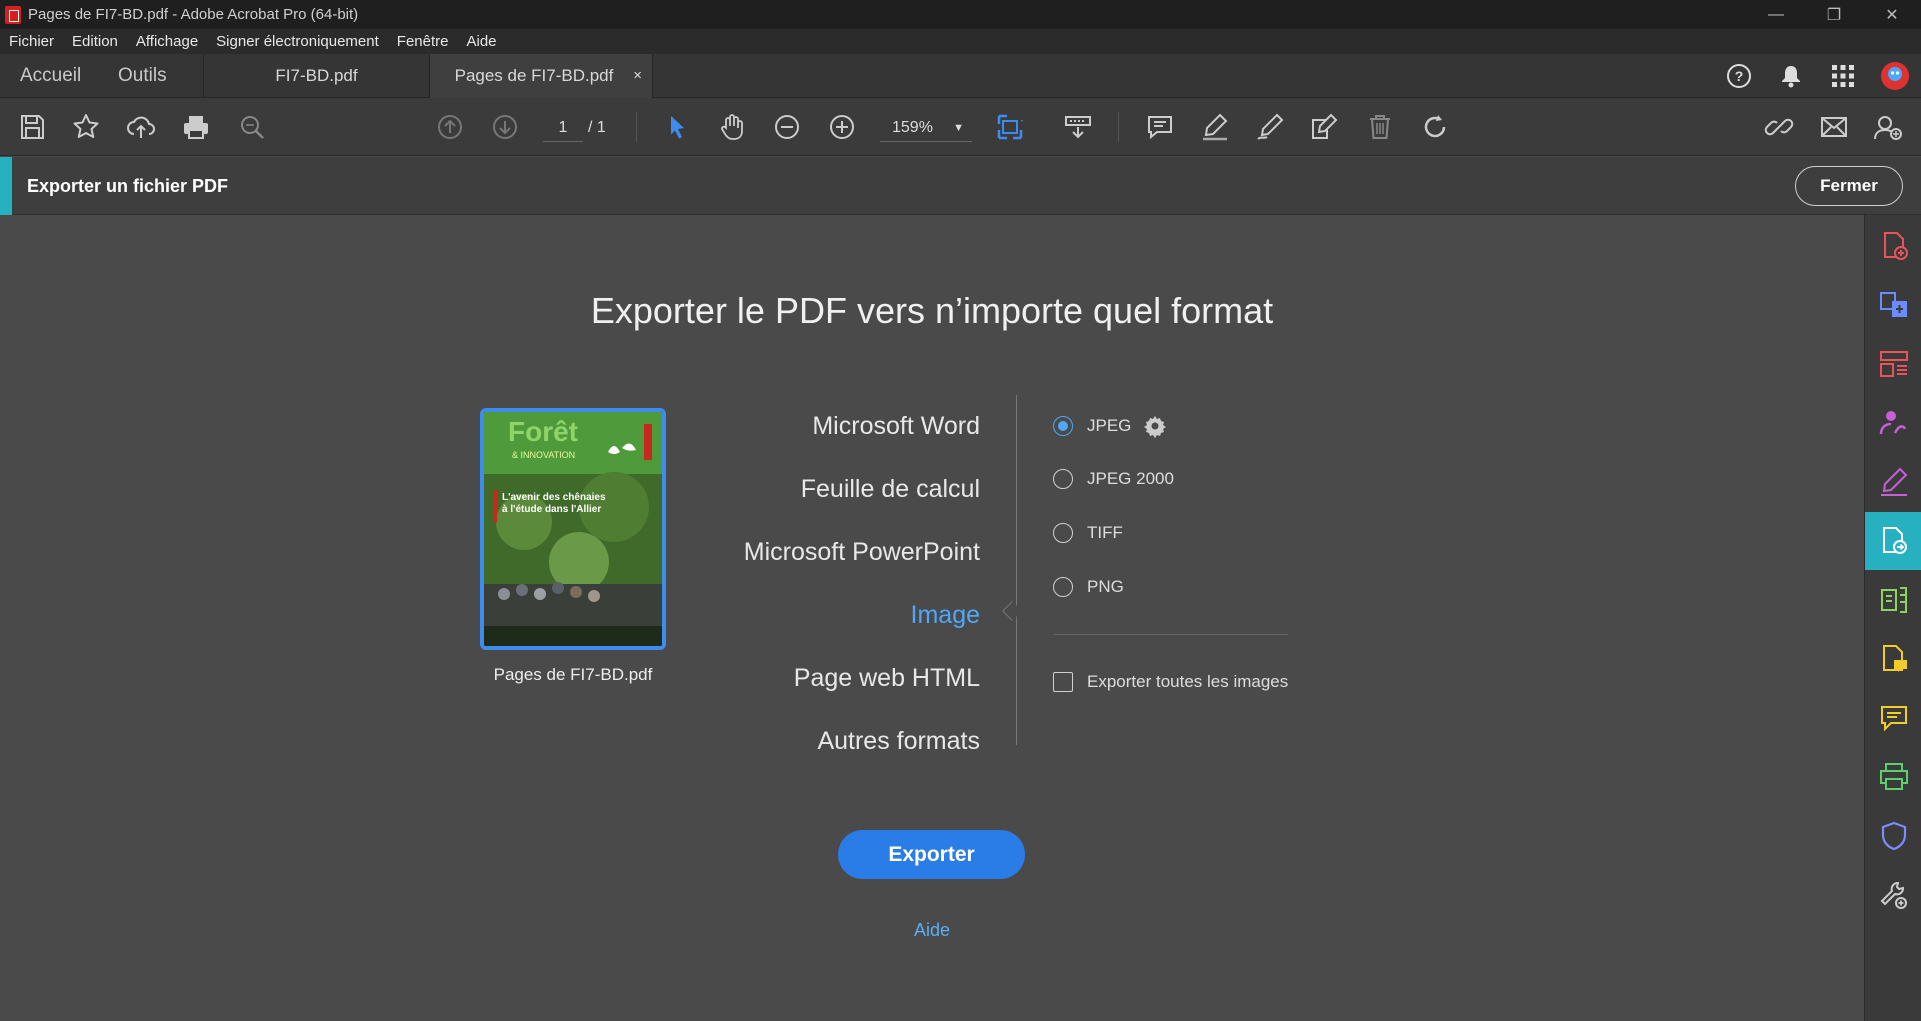 This screenshot has width=1921, height=1021. Describe the element at coordinates (1834, 127) in the screenshot. I see `email-icon` at that location.